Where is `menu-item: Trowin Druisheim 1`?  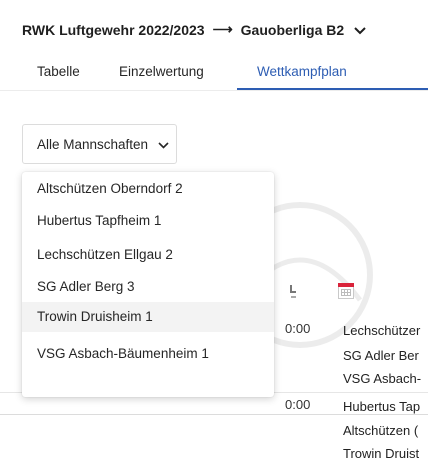 menu-item: Trowin Druisheim 1 is located at coordinates (148, 317).